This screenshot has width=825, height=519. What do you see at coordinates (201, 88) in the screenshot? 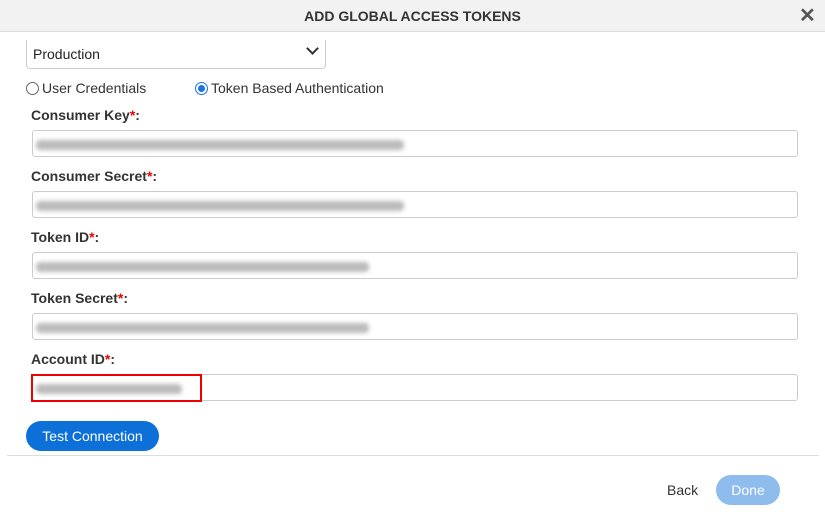
I see `radio-selected-icon` at bounding box center [201, 88].